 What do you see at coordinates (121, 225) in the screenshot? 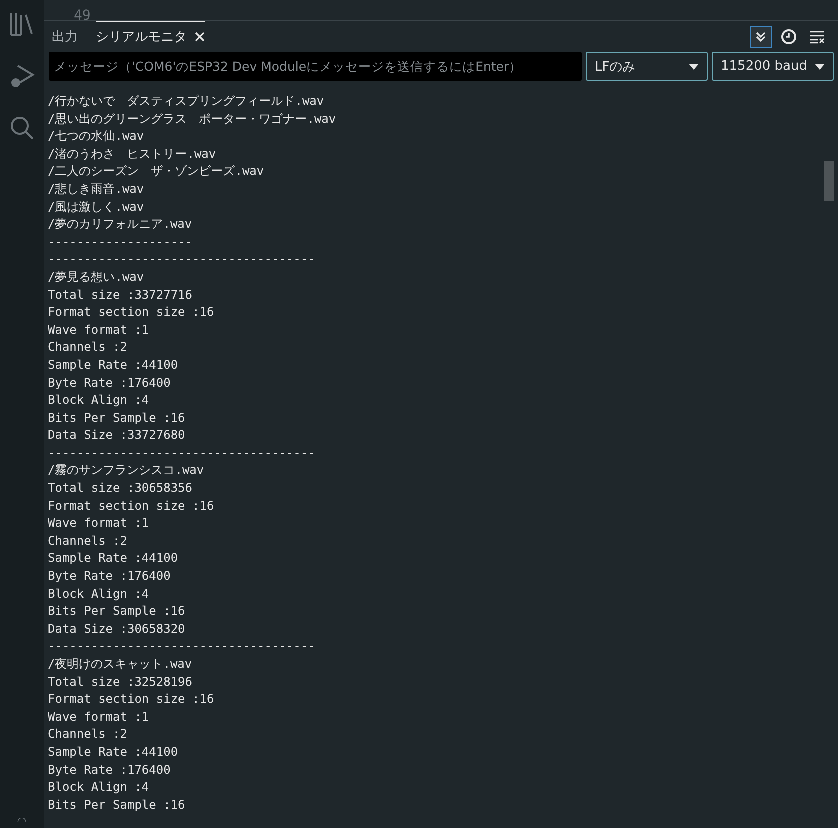
I see `output-line: /夢のカリフォルニア.wav` at bounding box center [121, 225].